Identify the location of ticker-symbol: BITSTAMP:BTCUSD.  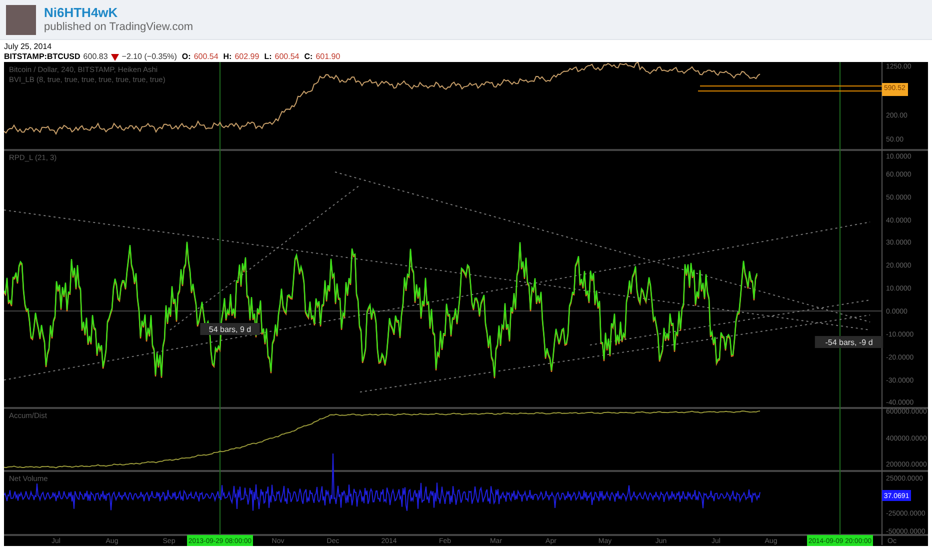
(42, 57).